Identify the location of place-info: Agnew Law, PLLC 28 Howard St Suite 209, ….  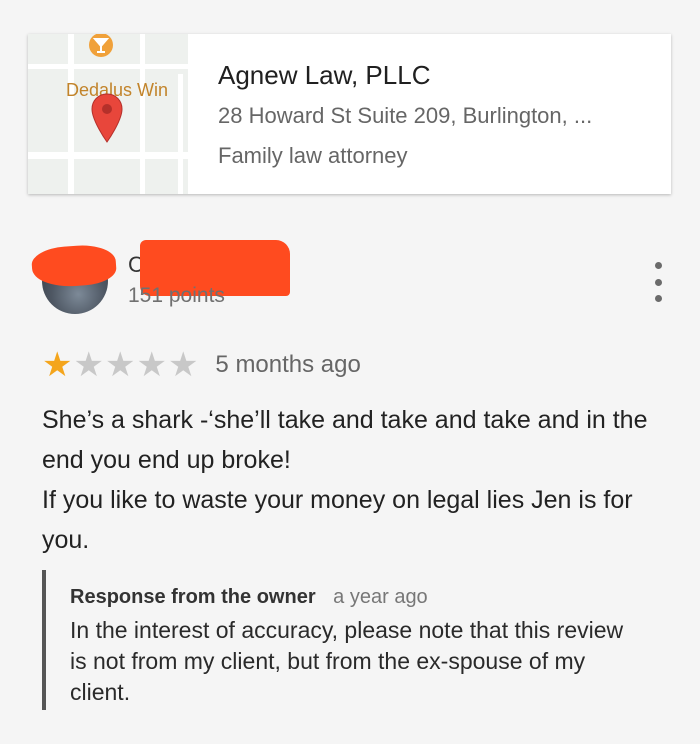
(439, 114).